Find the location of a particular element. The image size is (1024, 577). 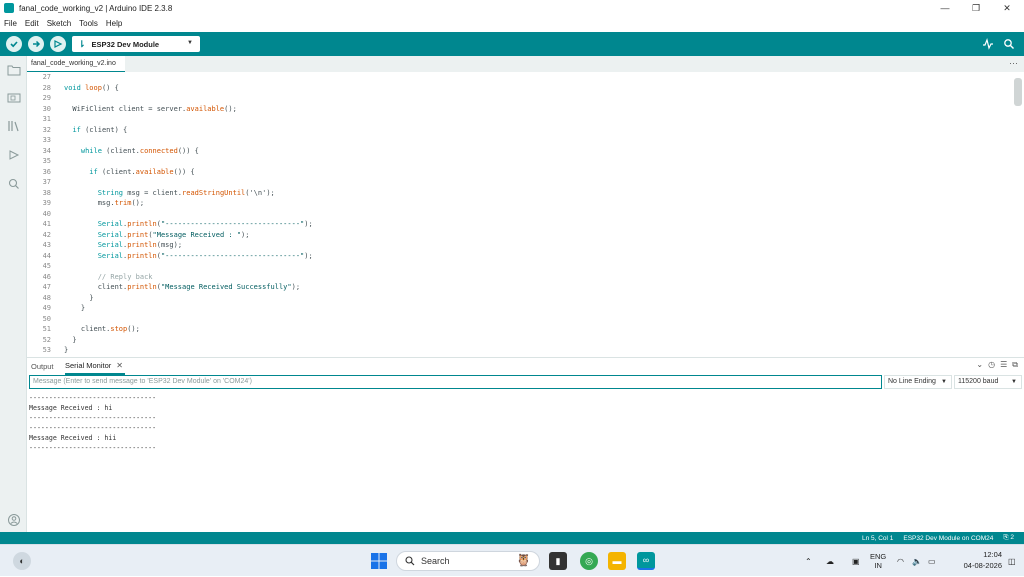

code-line: 40 is located at coordinates (519, 214).